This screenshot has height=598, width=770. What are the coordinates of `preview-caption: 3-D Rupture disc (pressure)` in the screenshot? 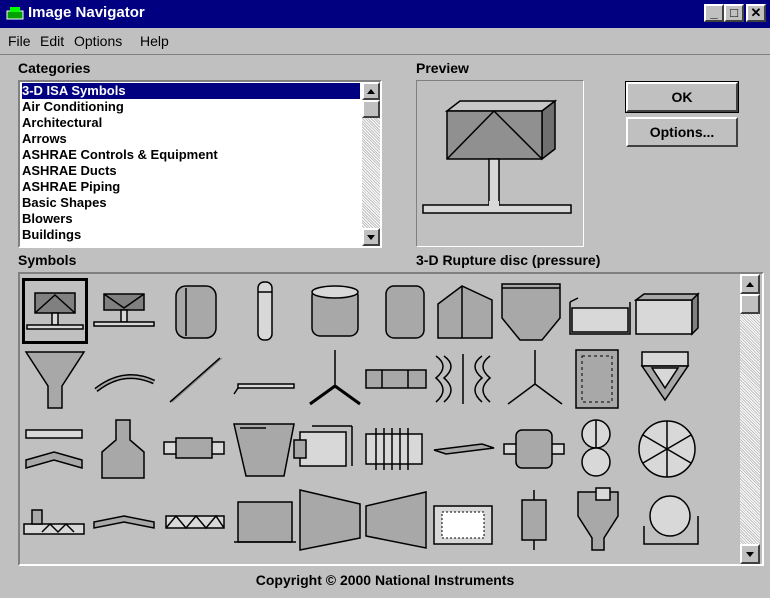 It's located at (508, 260).